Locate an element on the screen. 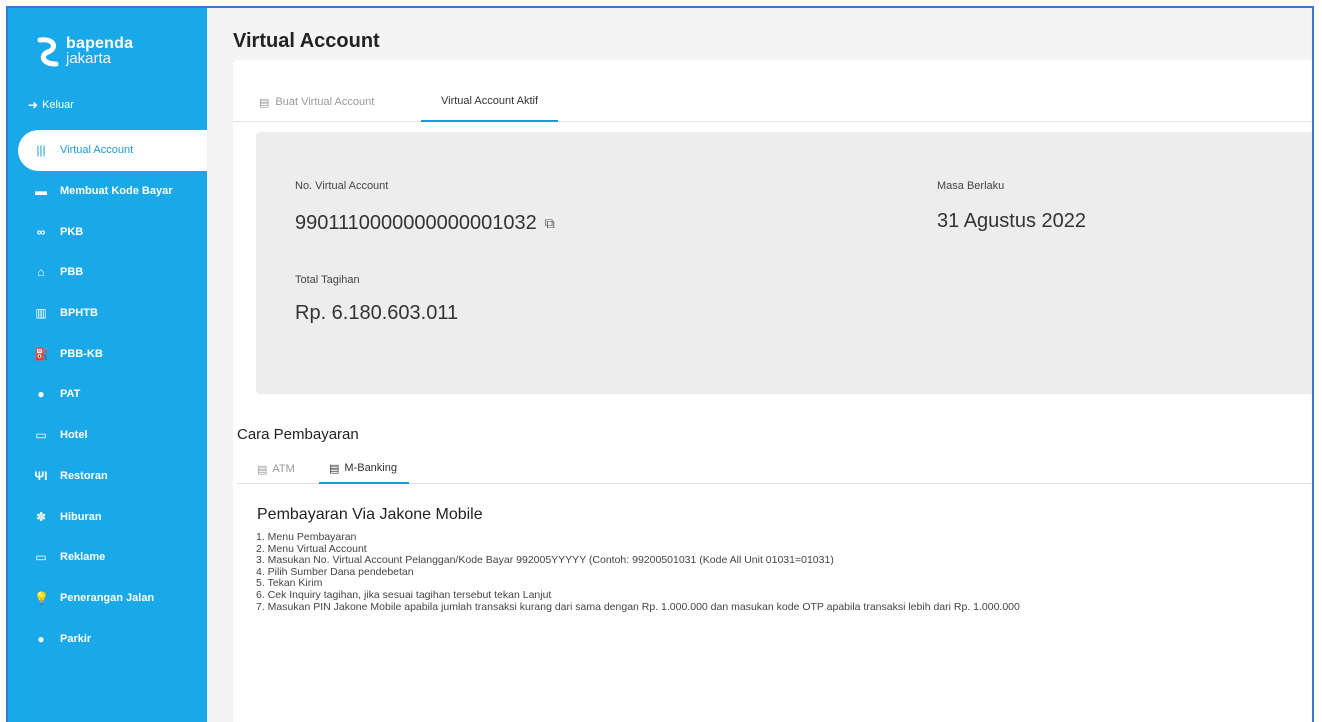 The width and height of the screenshot is (1322, 722). sidebar-item-label: Virtual Account is located at coordinates (97, 150).